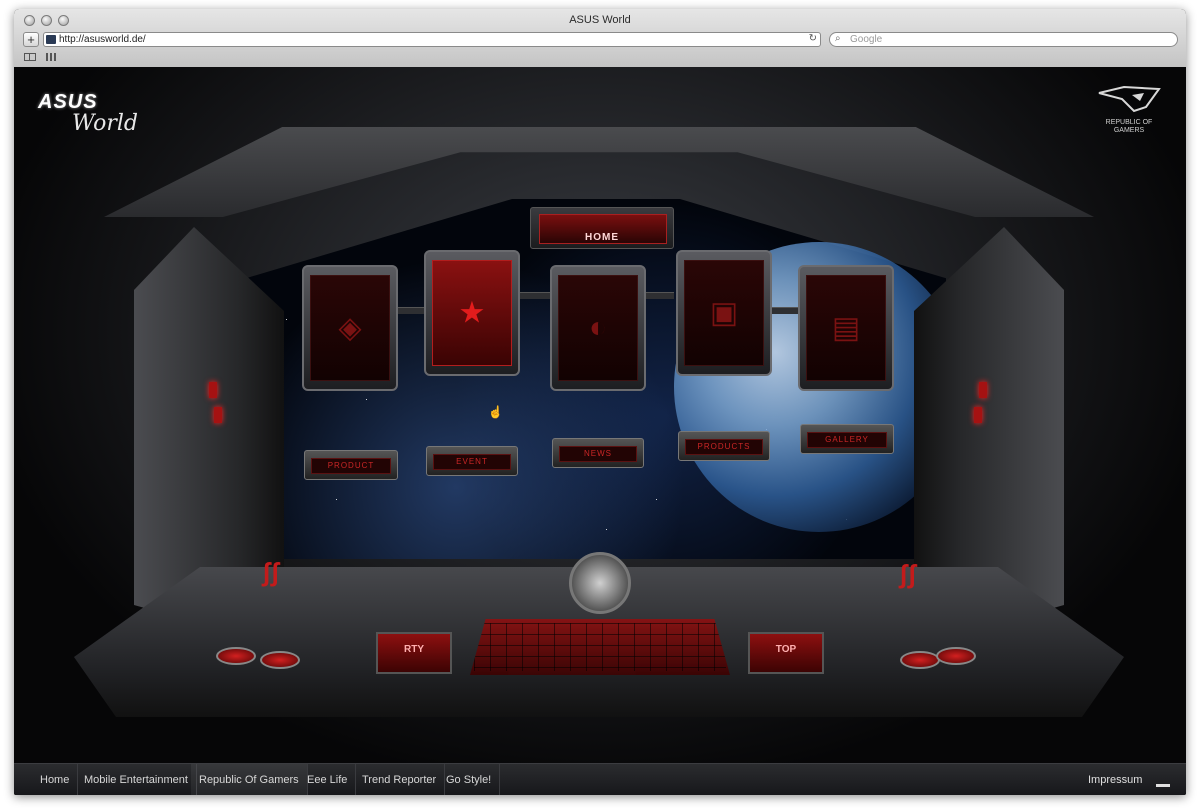  I want to click on menu-panel-3: ◐, so click(598, 328).